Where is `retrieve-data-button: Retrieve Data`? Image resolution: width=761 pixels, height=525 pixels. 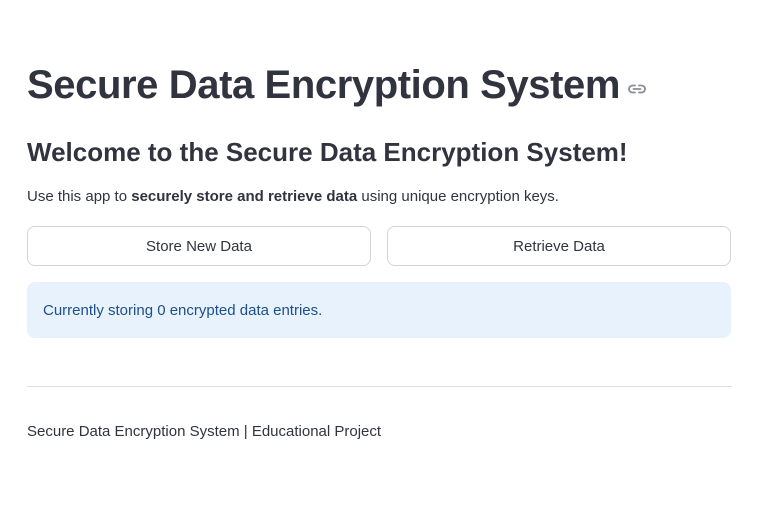 retrieve-data-button: Retrieve Data is located at coordinates (559, 246).